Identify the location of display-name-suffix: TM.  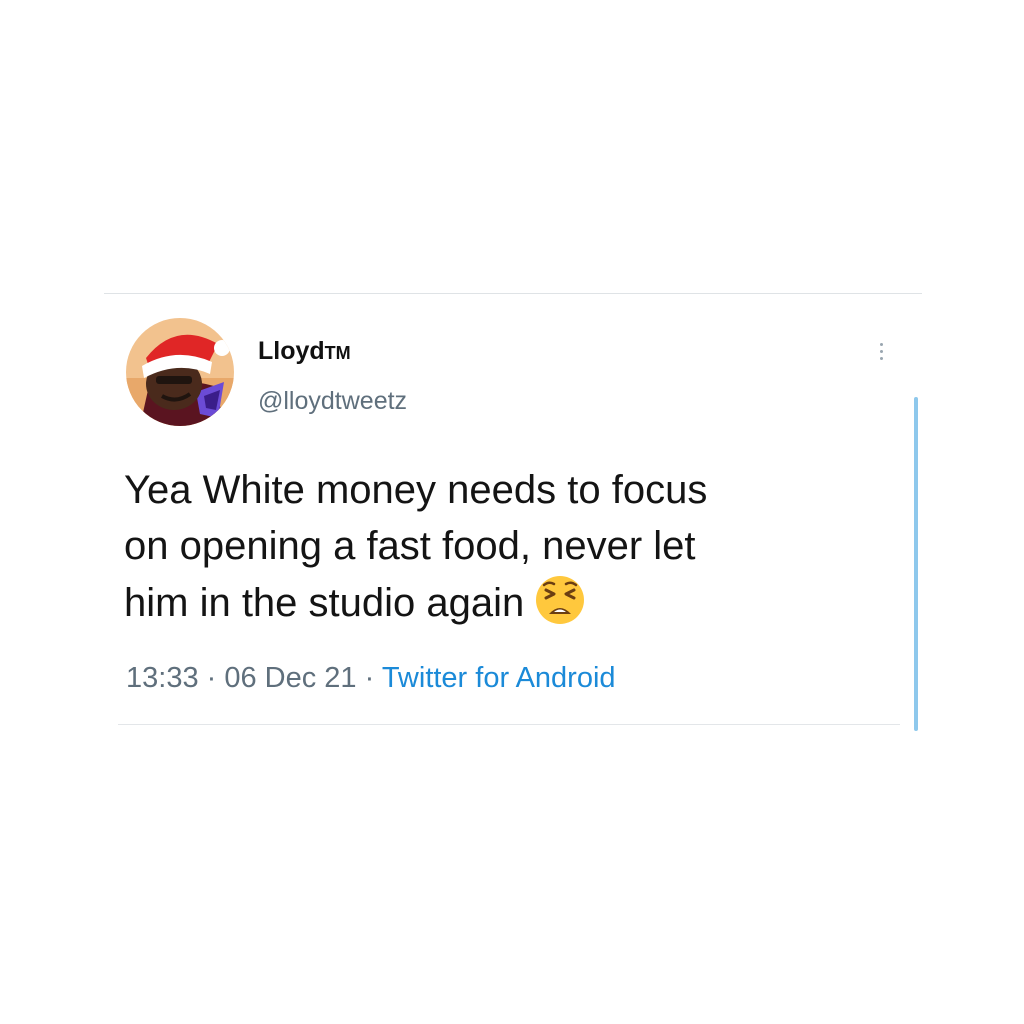
(337, 353).